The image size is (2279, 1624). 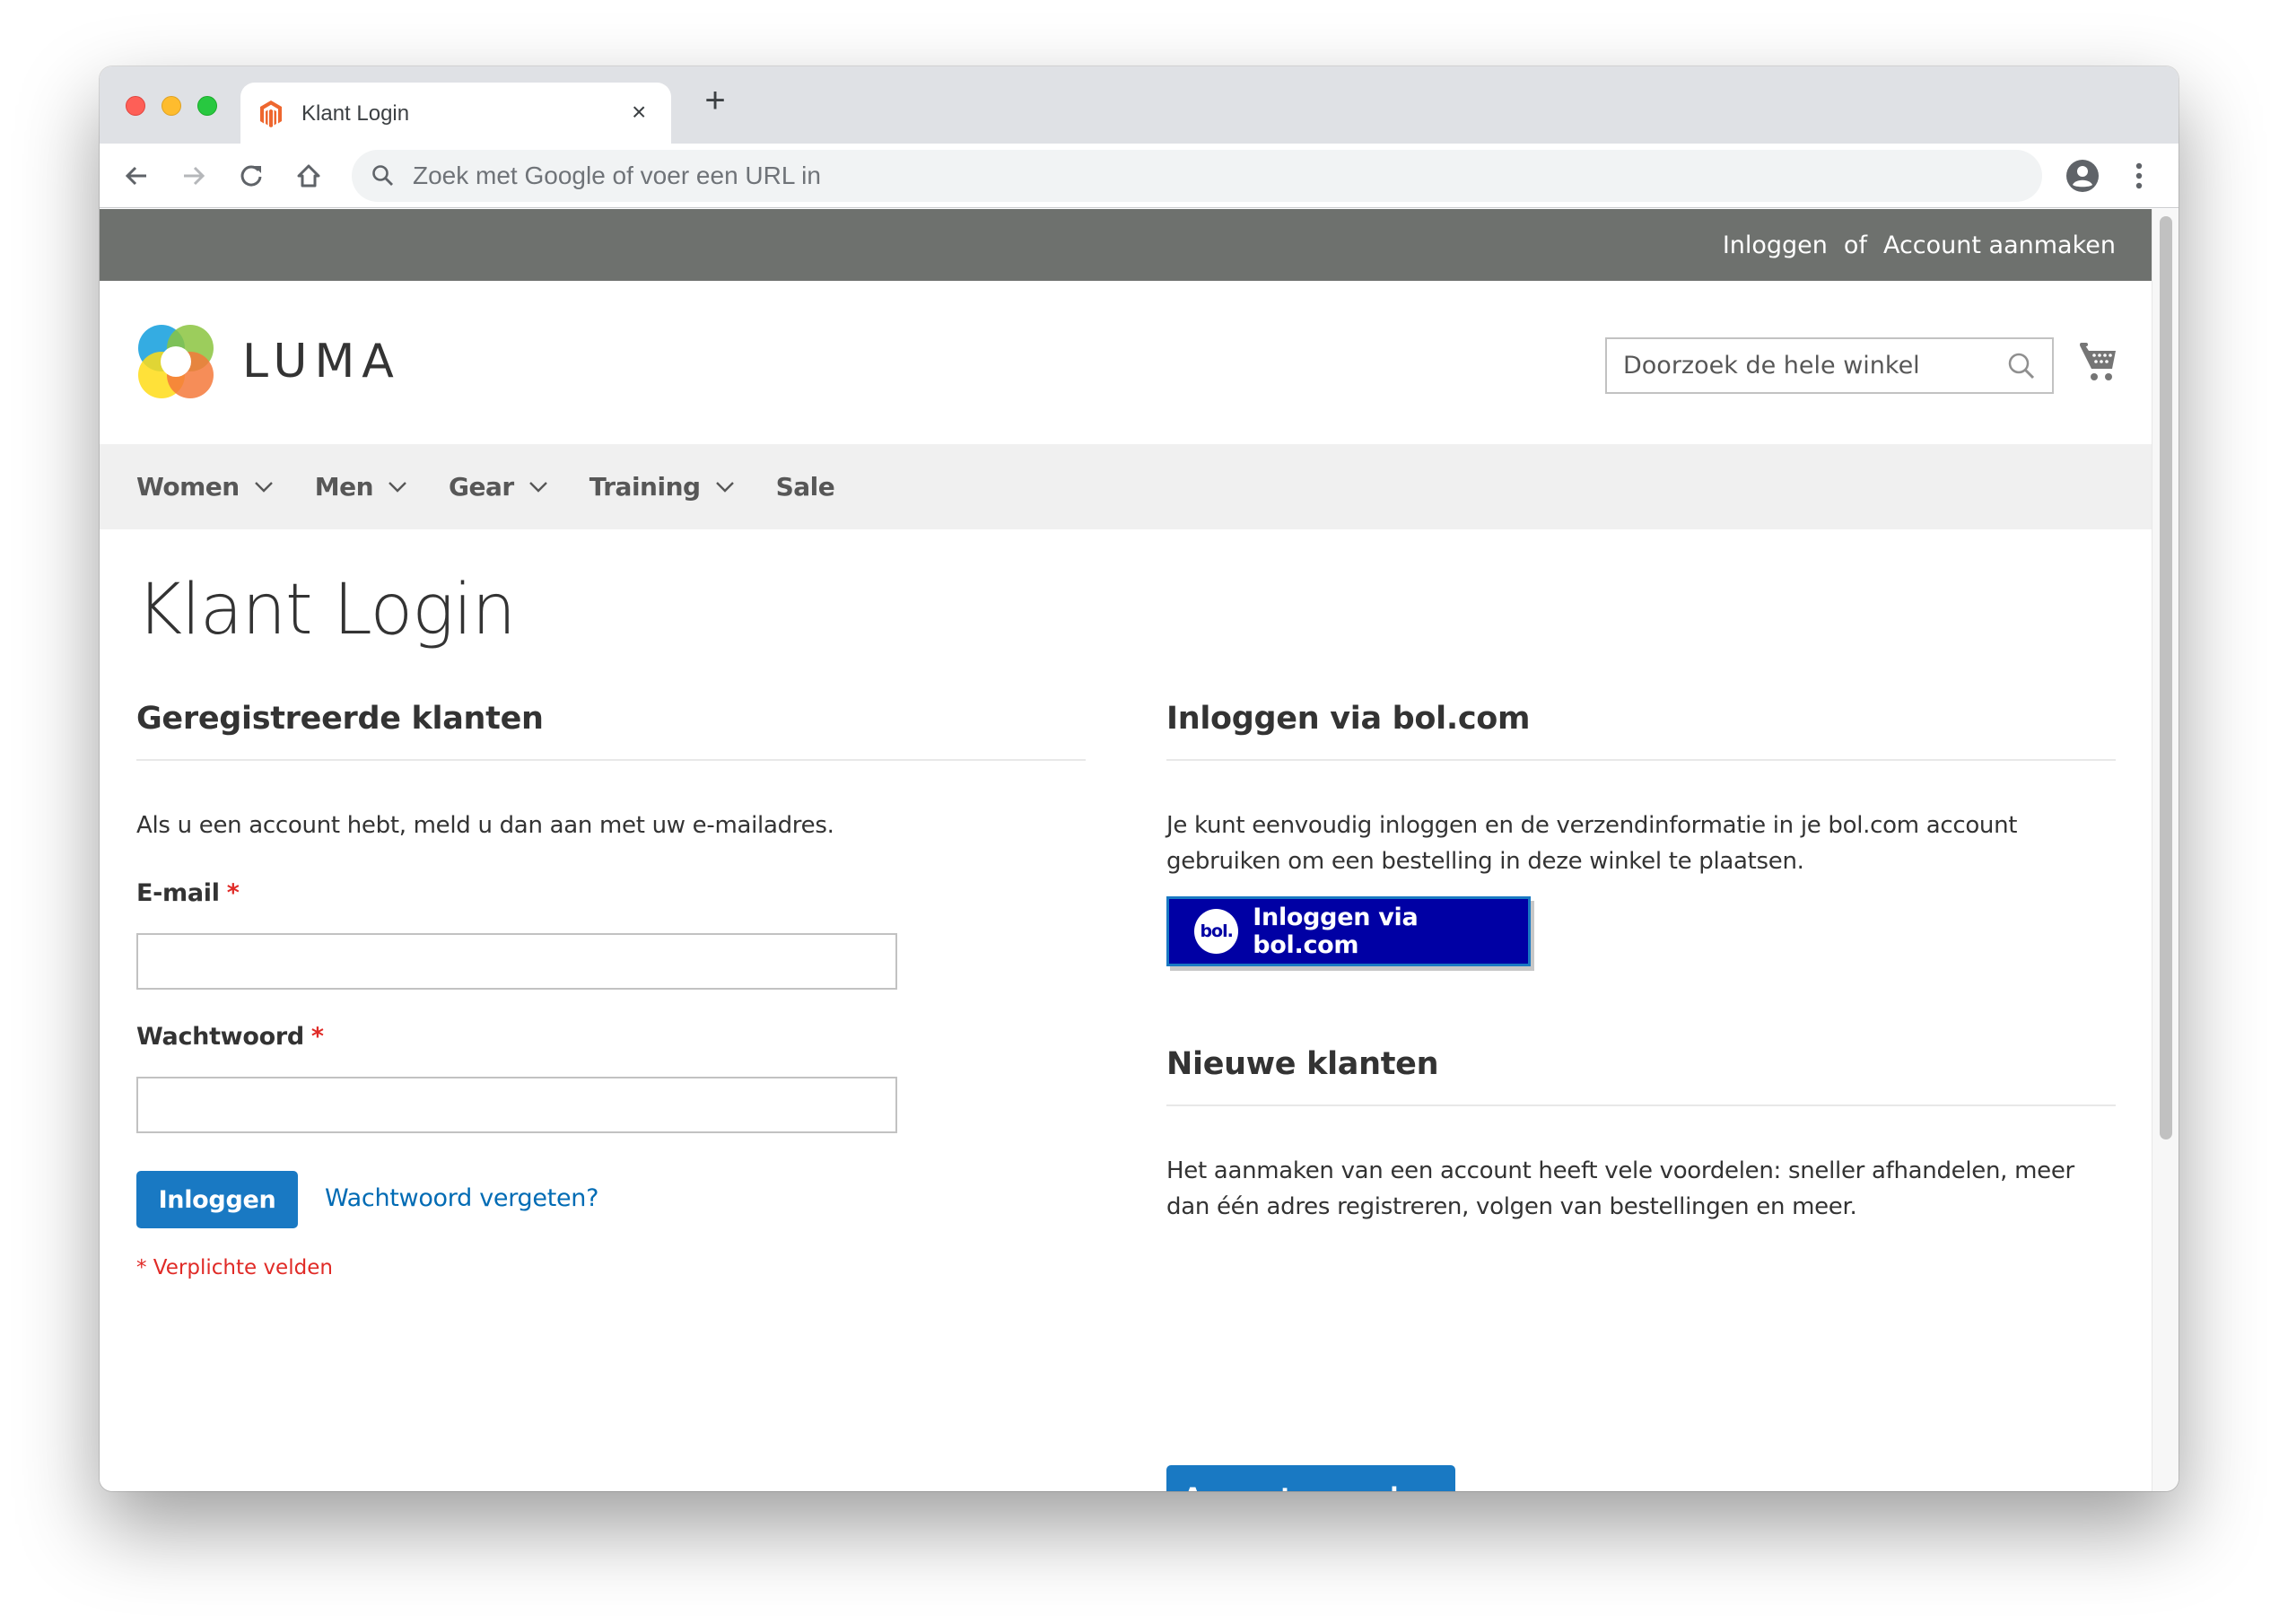 I want to click on close-window-button, so click(x=135, y=106).